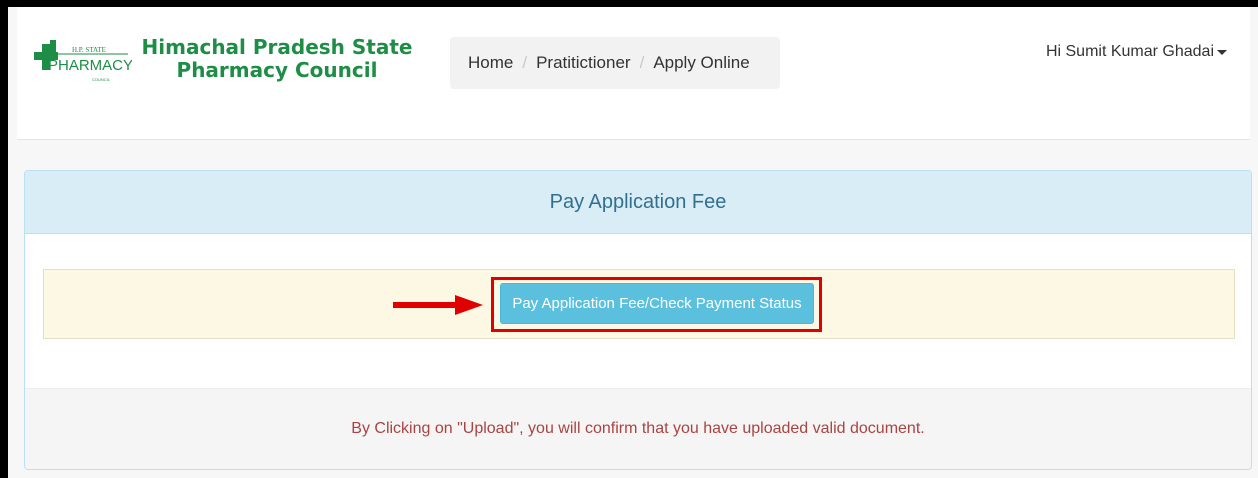 The image size is (1258, 478). I want to click on svg-text: COUNCIL, so click(101, 79).